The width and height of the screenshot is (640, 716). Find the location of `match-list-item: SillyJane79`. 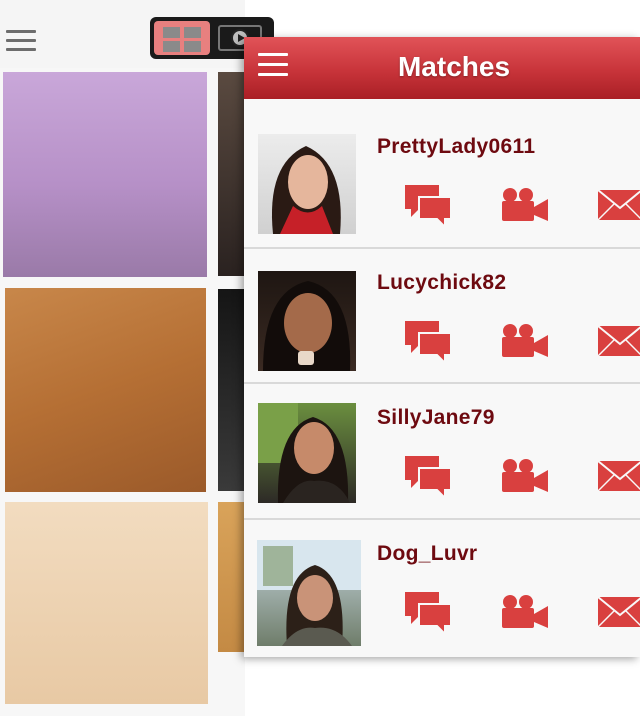

match-list-item: SillyJane79 is located at coordinates (442, 452).